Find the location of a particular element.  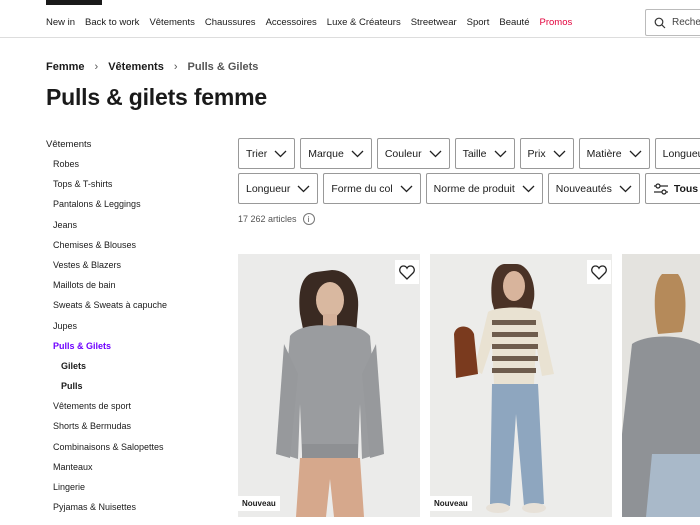

nav-item-promos: Promos is located at coordinates (556, 22).